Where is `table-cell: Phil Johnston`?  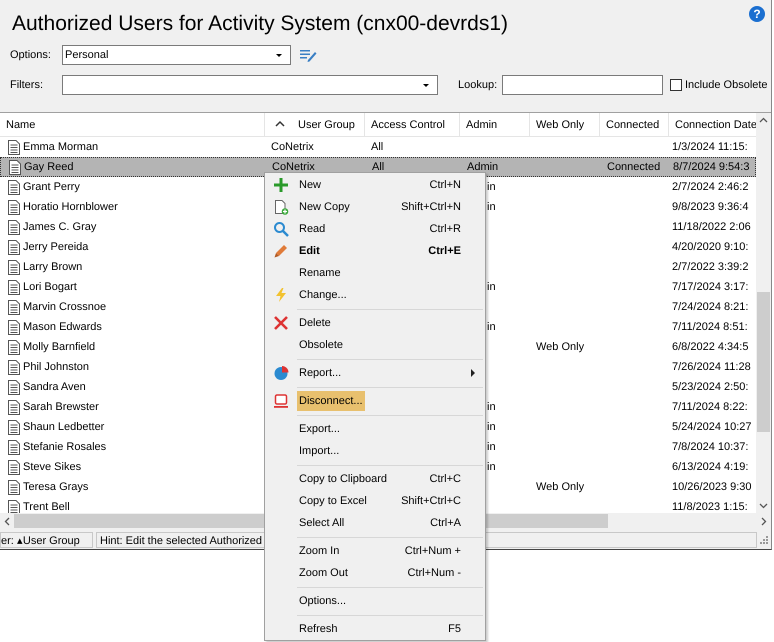
table-cell: Phil Johnston is located at coordinates (56, 367).